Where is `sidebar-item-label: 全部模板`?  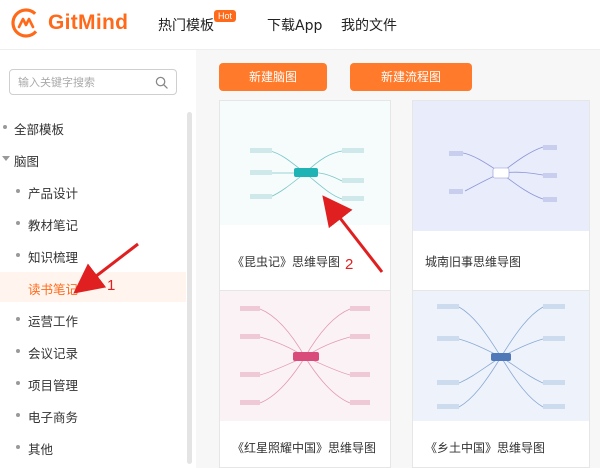 sidebar-item-label: 全部模板 is located at coordinates (39, 129).